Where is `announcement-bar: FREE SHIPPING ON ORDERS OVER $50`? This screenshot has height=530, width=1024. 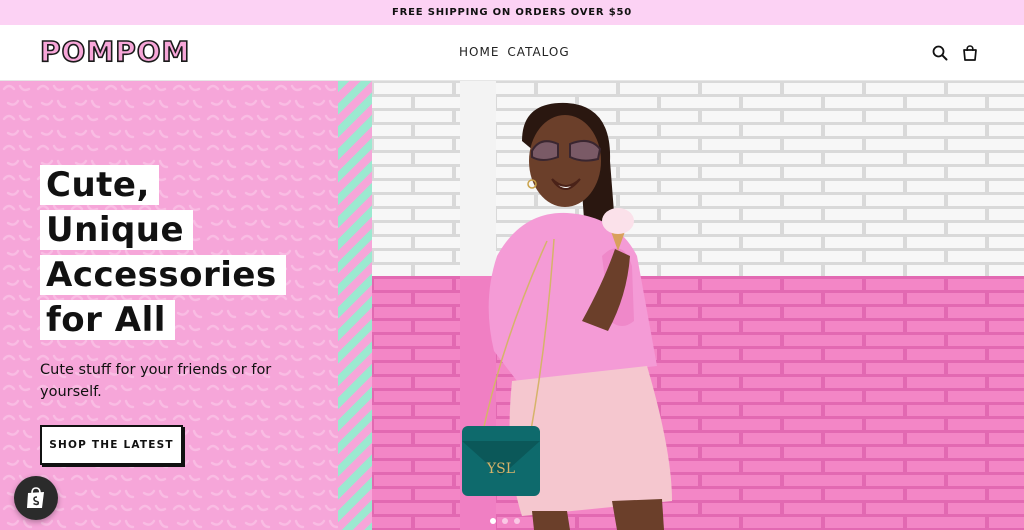
announcement-bar: FREE SHIPPING ON ORDERS OVER $50 is located at coordinates (512, 12).